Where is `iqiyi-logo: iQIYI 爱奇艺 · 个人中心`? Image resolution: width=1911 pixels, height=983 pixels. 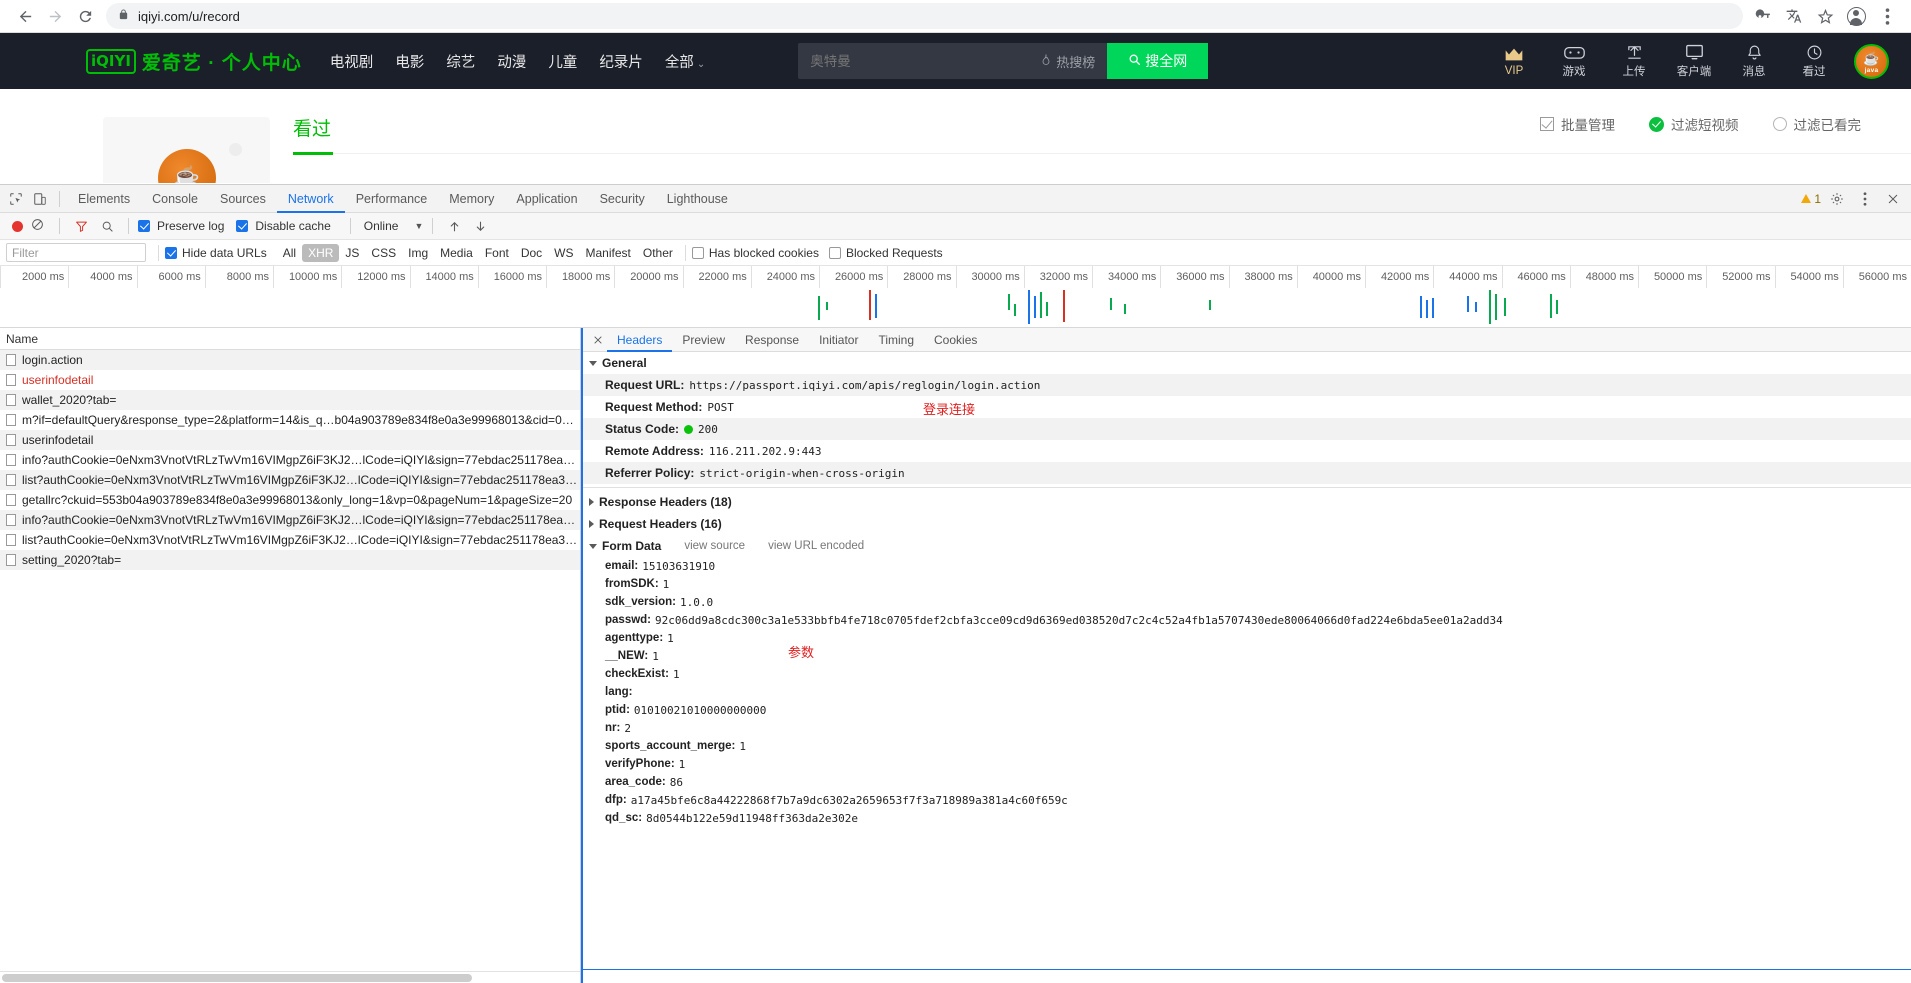
iqiyi-logo: iQIYI 爱奇艺 · 个人中心 is located at coordinates (194, 61).